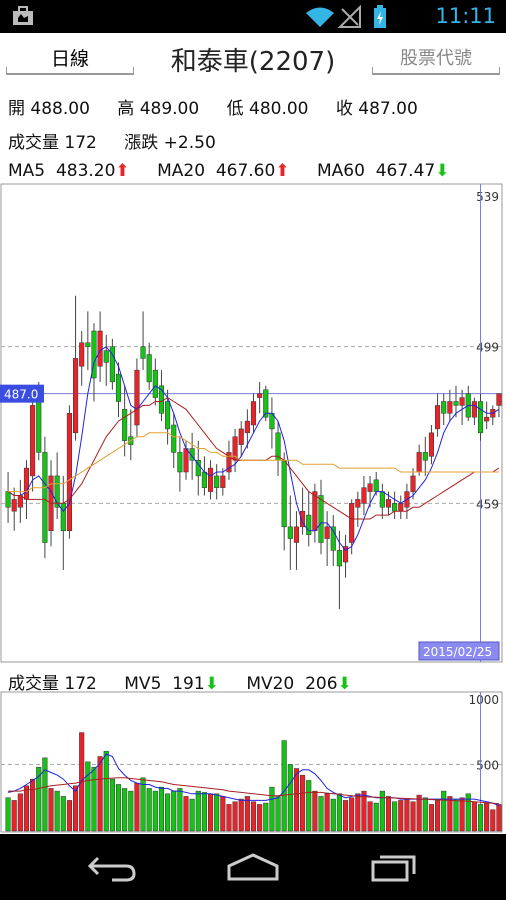  Describe the element at coordinates (436, 59) in the screenshot. I see `stock-code-button: 股票代號` at that location.